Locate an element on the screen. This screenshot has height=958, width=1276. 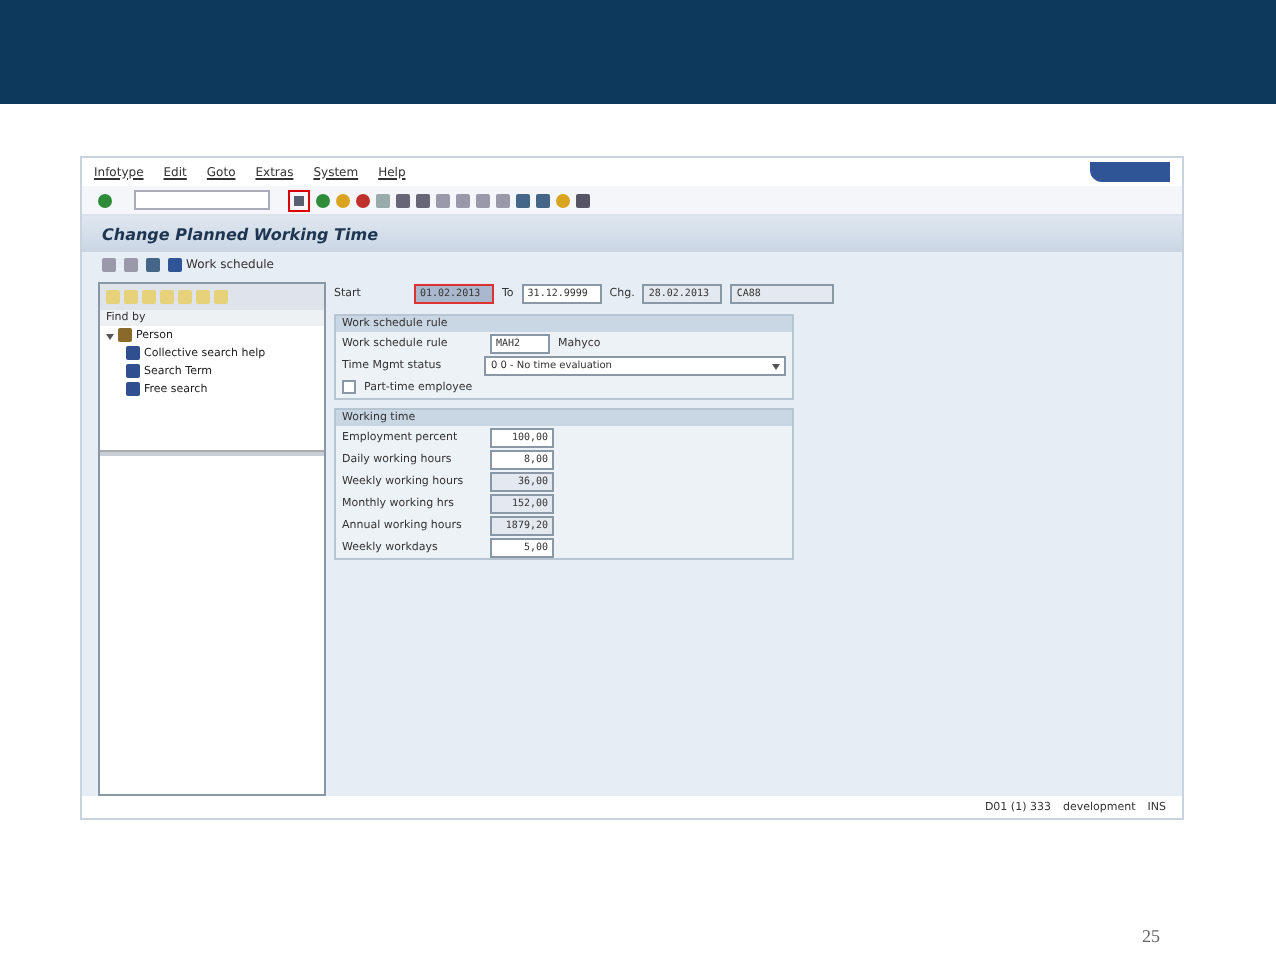
window-controls is located at coordinates (1130, 172).